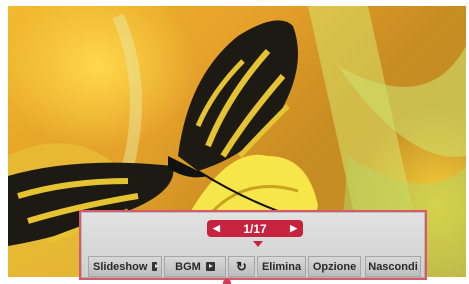 This screenshot has width=469, height=284. I want to click on page-navigator: ◀ 1/17 ▶, so click(255, 228).